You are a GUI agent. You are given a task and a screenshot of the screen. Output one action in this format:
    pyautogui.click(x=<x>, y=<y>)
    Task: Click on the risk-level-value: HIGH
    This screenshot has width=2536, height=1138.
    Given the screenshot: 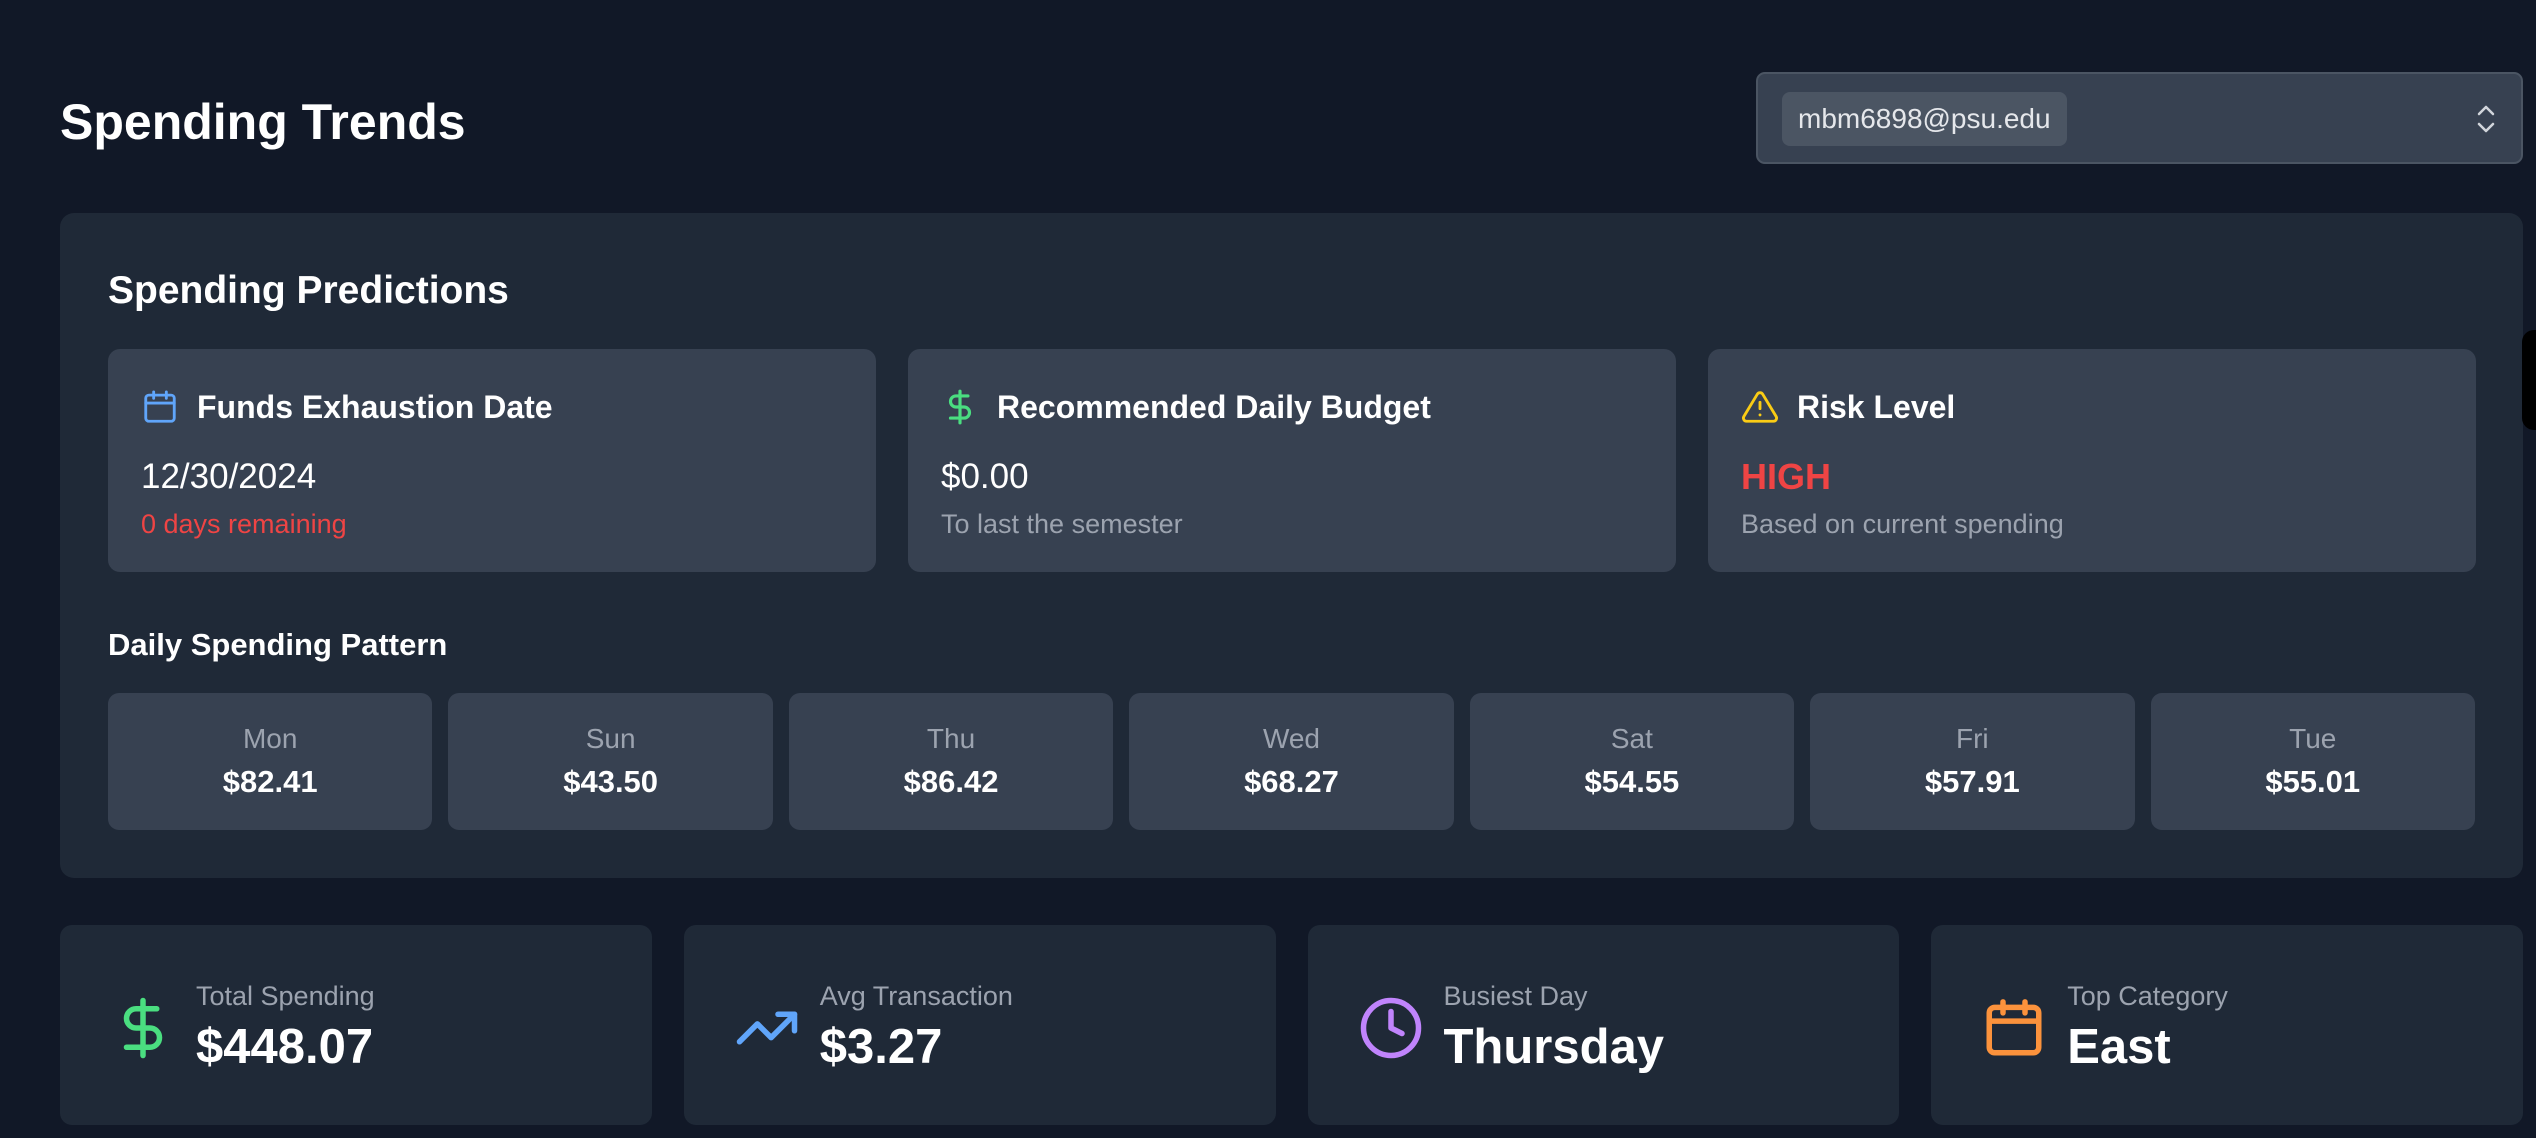 What is the action you would take?
    pyautogui.click(x=1786, y=476)
    